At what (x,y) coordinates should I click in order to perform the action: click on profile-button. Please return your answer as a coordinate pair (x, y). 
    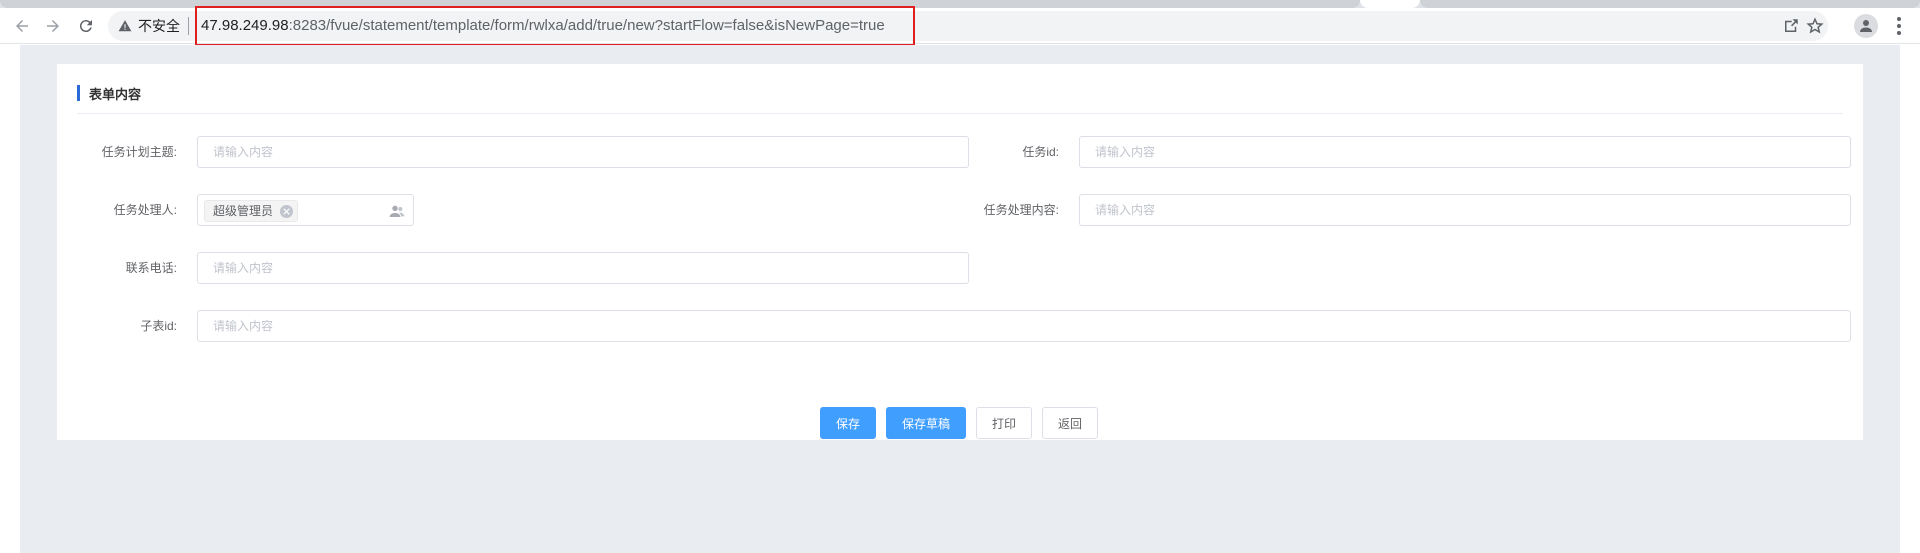
    Looking at the image, I should click on (1866, 26).